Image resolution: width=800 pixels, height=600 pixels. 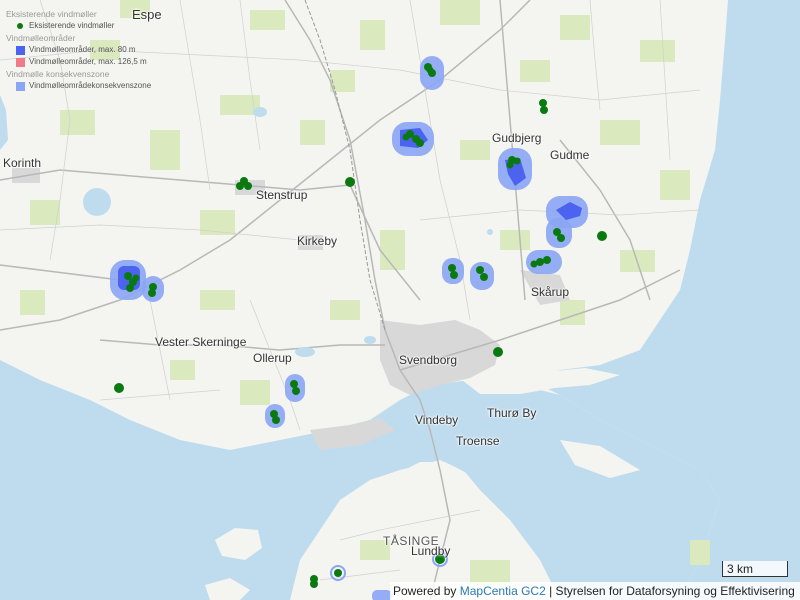 What do you see at coordinates (755, 569) in the screenshot?
I see `scale-bar: 3 km` at bounding box center [755, 569].